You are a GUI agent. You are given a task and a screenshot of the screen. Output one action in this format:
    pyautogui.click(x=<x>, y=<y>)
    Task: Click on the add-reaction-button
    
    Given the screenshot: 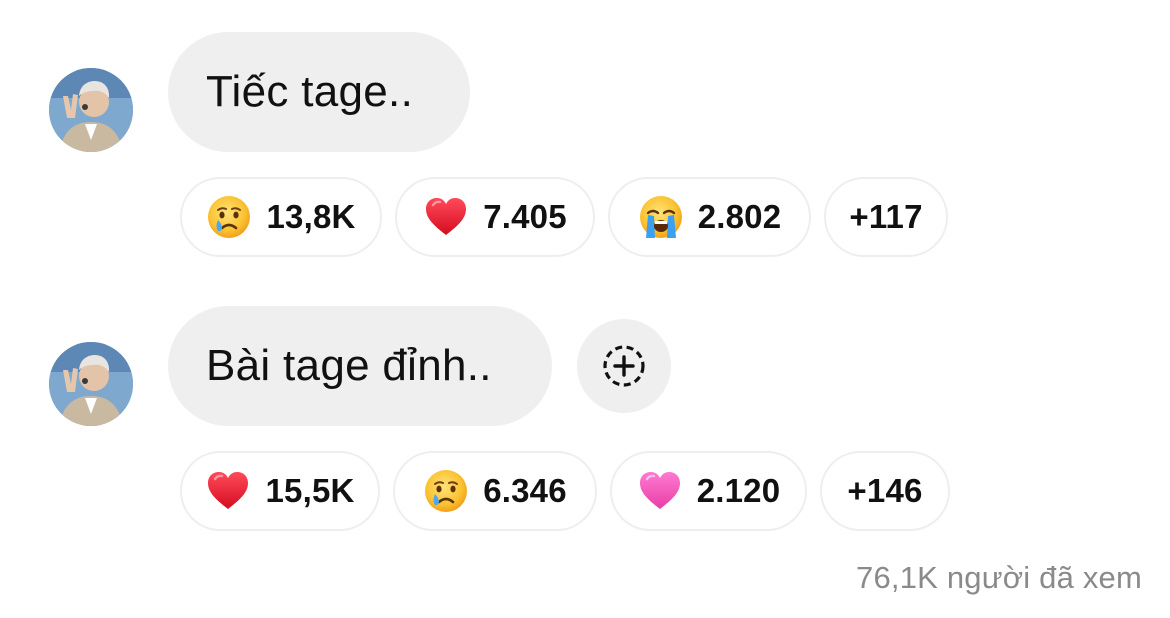 What is the action you would take?
    pyautogui.click(x=624, y=366)
    